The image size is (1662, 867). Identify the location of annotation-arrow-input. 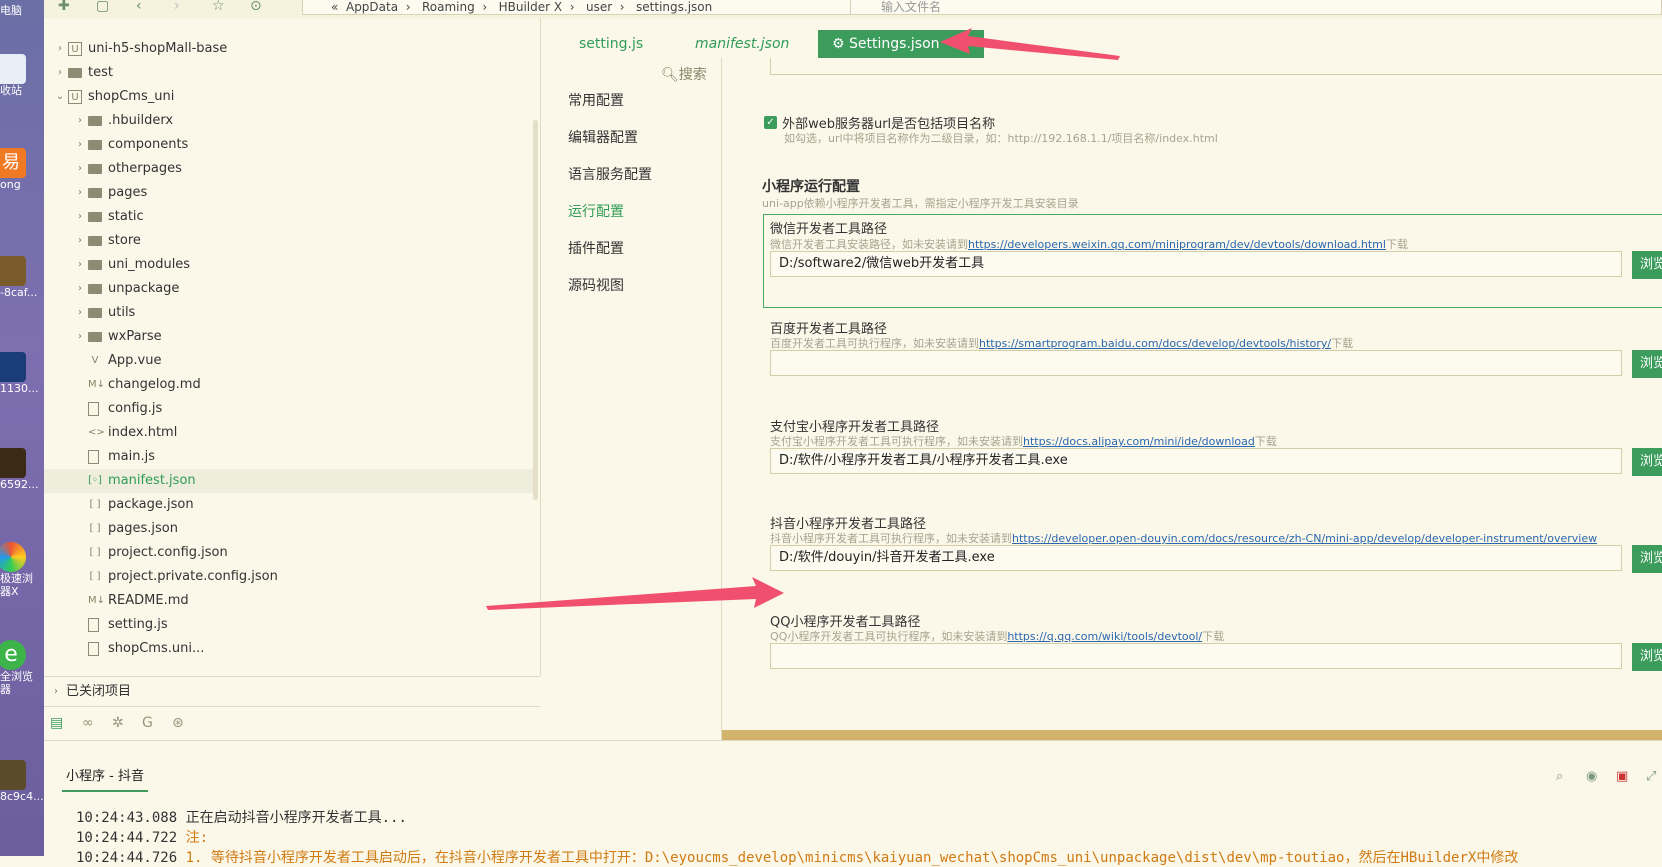
(635, 593).